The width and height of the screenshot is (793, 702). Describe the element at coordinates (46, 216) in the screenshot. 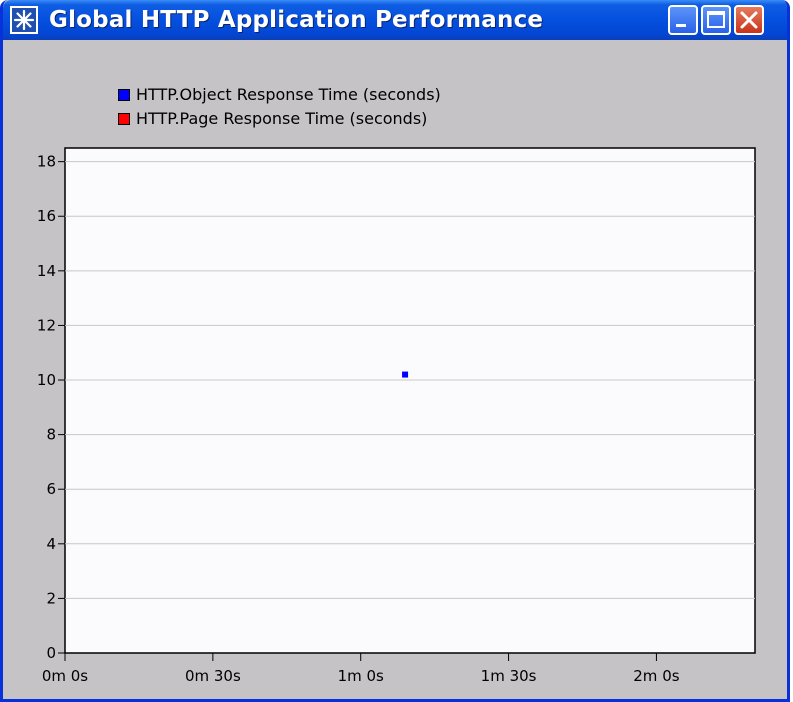

I see `y-tick-label: 16` at that location.